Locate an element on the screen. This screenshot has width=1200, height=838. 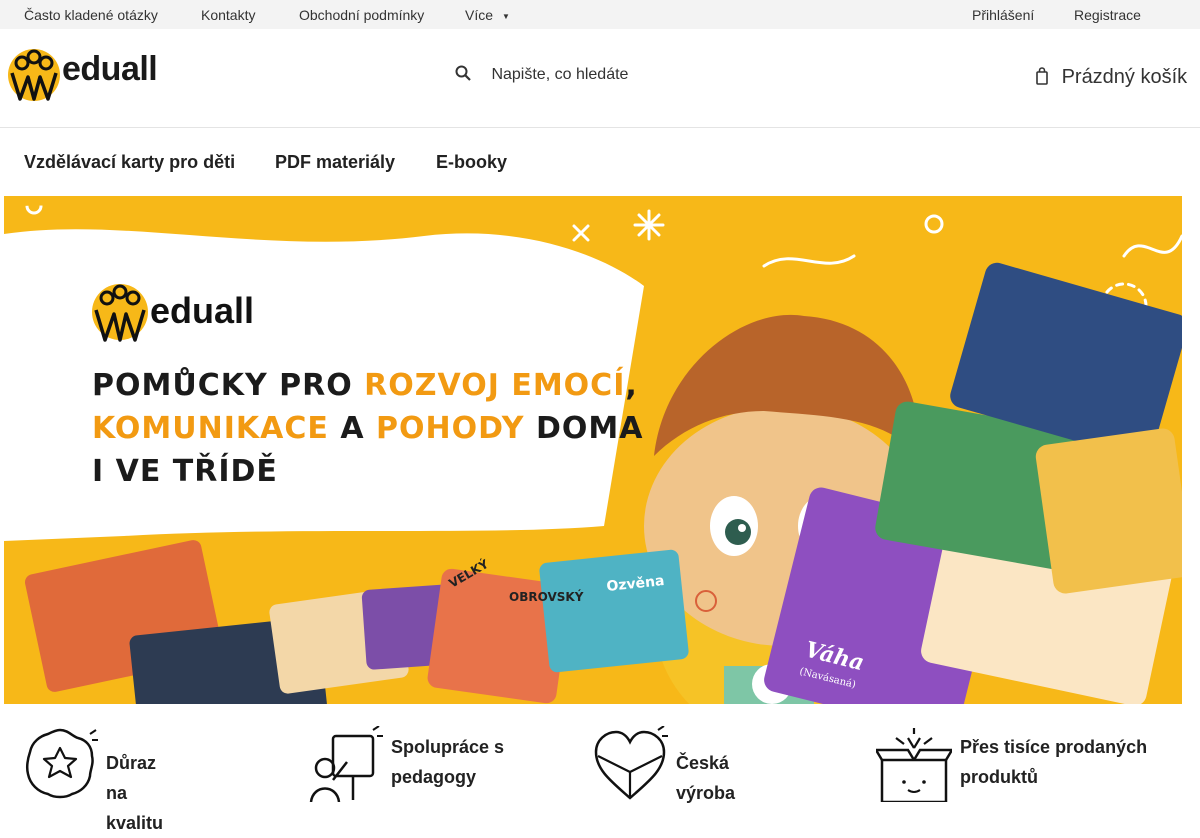
hero-logo: eduall is located at coordinates (190, 315).